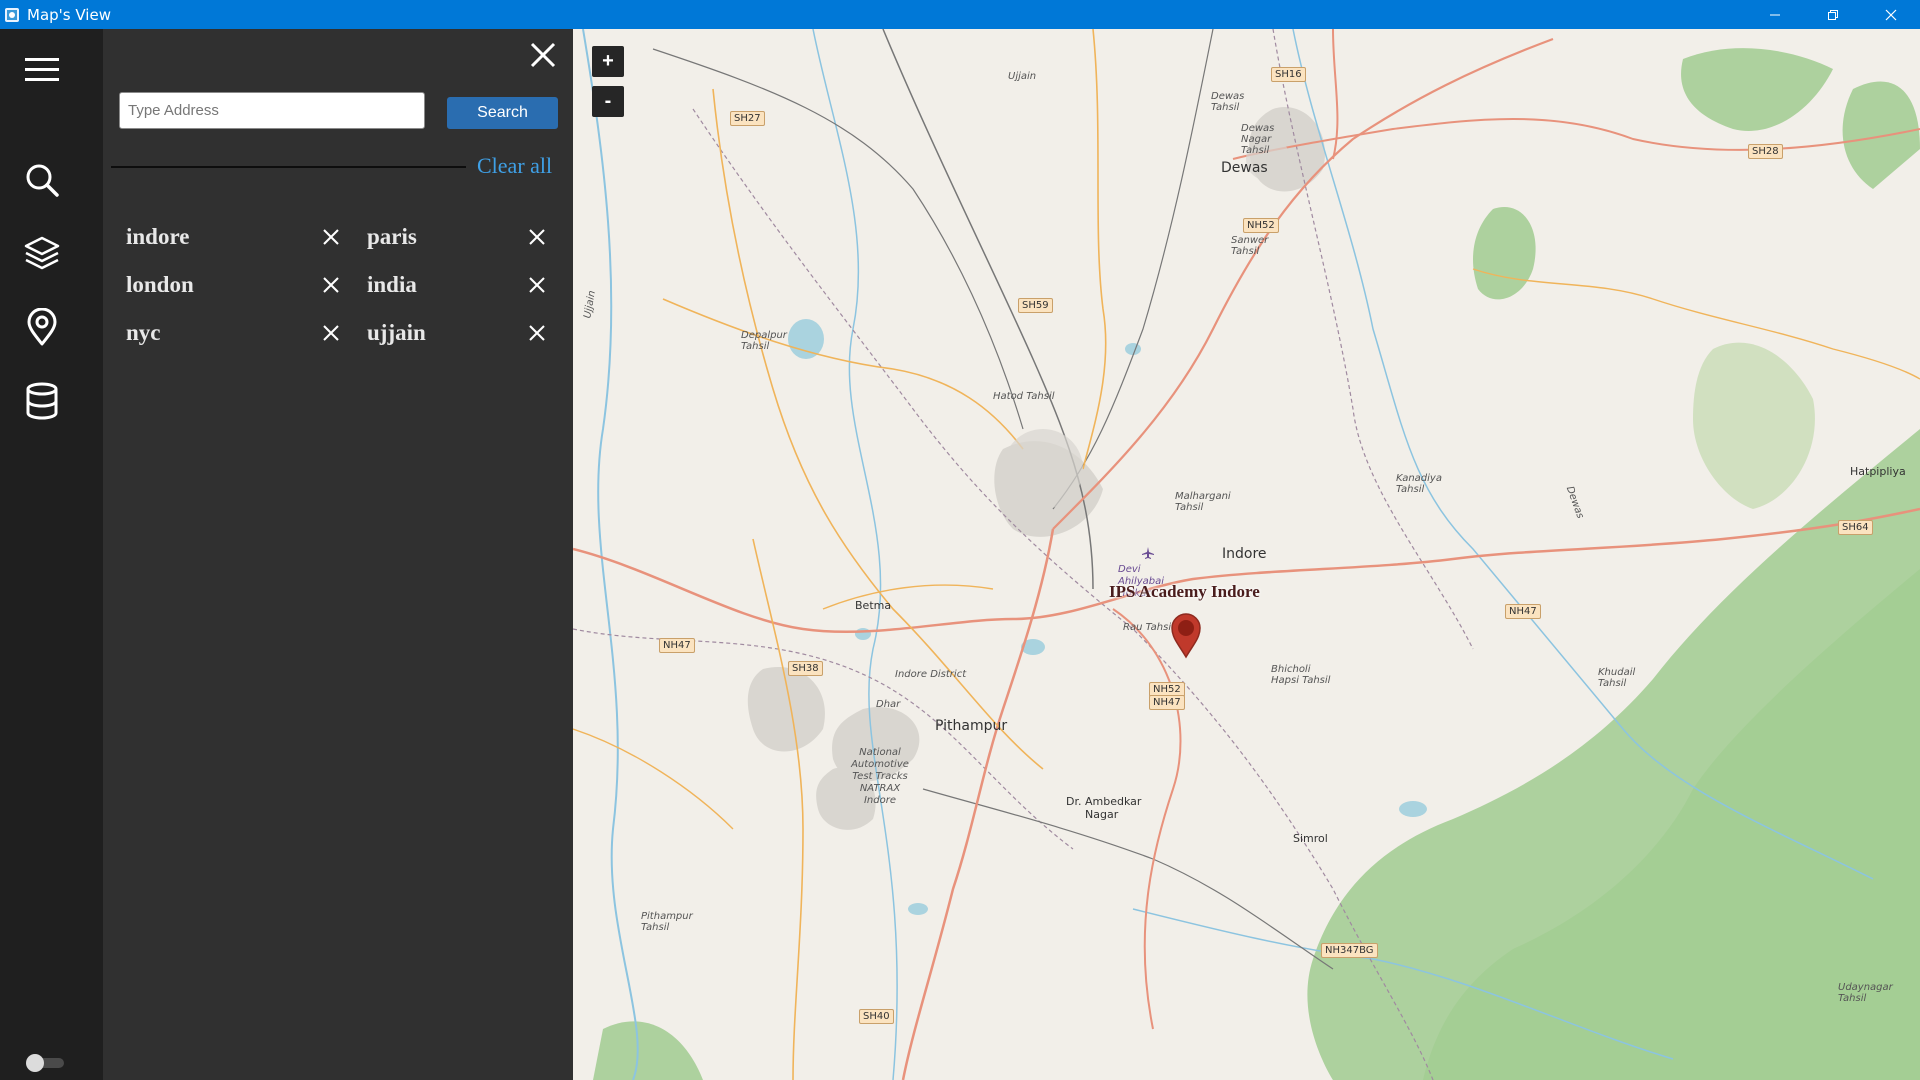 The image size is (1920, 1080). I want to click on restore-button, so click(1833, 14).